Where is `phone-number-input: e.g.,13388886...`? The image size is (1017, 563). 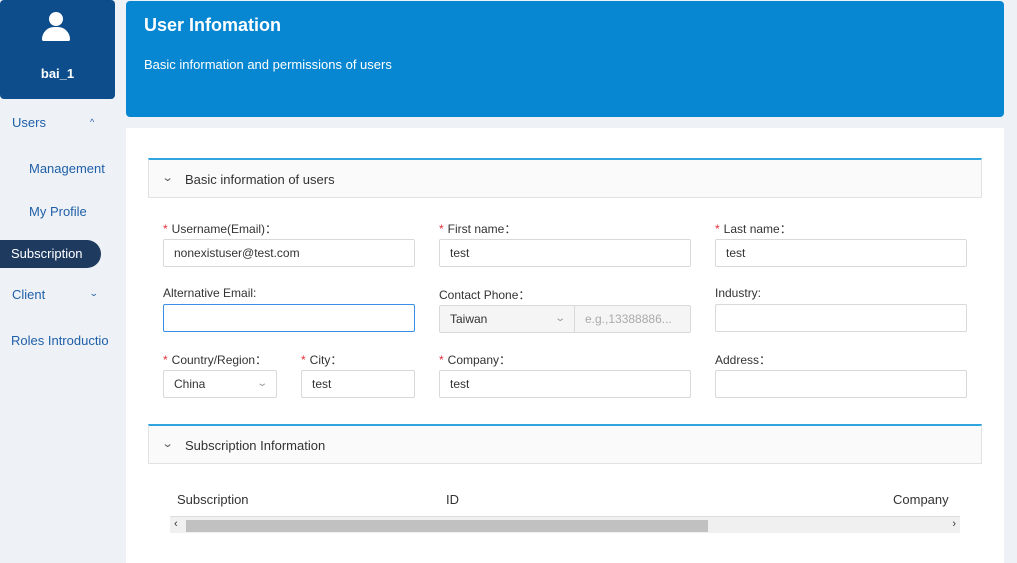 phone-number-input: e.g.,13388886... is located at coordinates (632, 319).